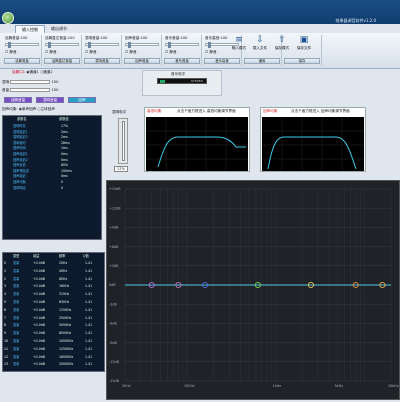  Describe the element at coordinates (19, 187) in the screenshot. I see `param-name: 混响响应` at that location.